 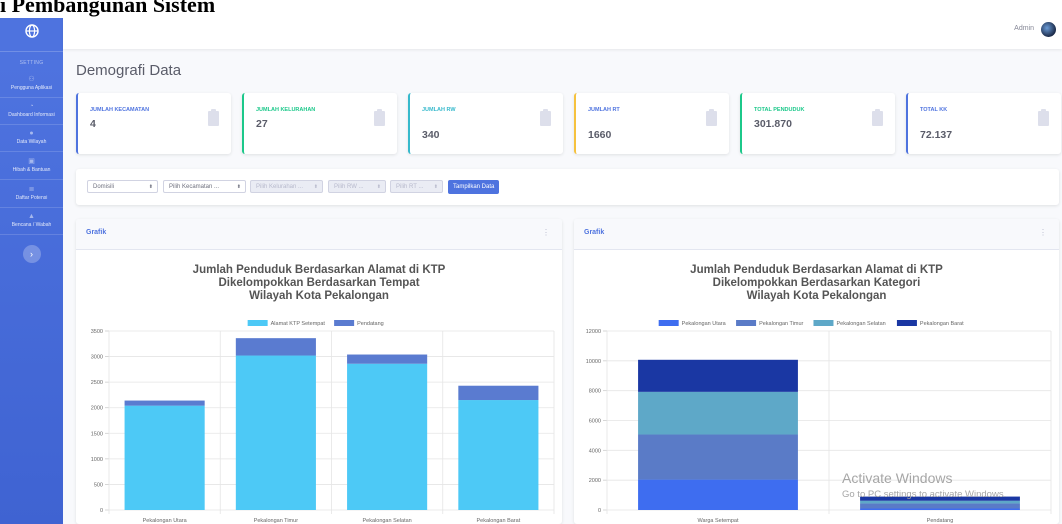 I want to click on sidebar-item-label: Pengguna Aplikasi, so click(x=31, y=88).